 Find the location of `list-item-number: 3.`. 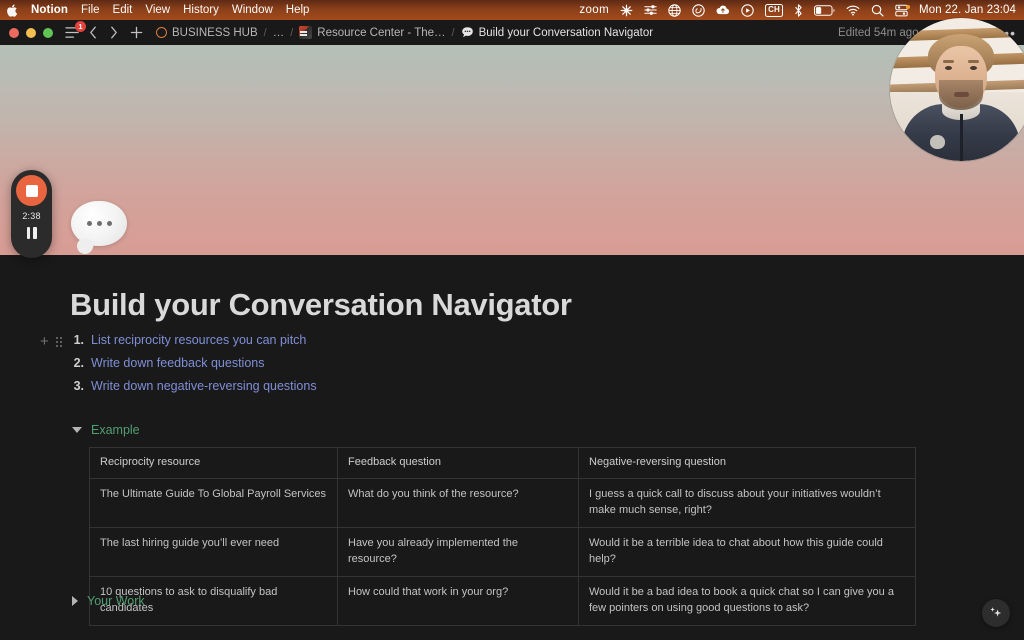

list-item-number: 3. is located at coordinates (78, 386).